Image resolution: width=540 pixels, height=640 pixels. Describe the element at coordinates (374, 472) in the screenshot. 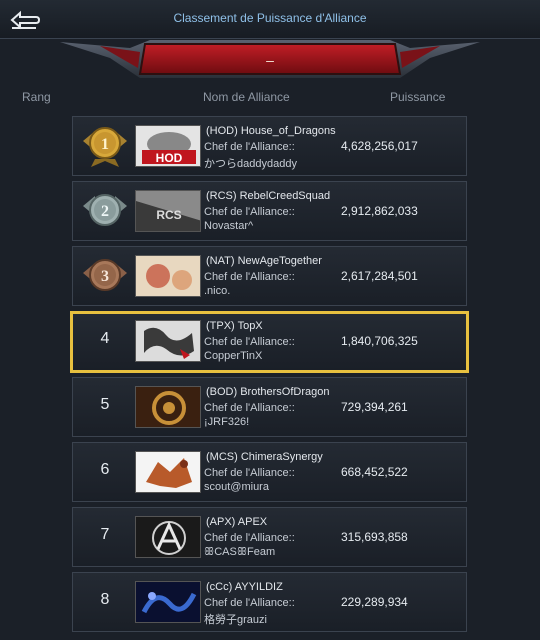

I see `alliance-power: 668,452,522` at that location.